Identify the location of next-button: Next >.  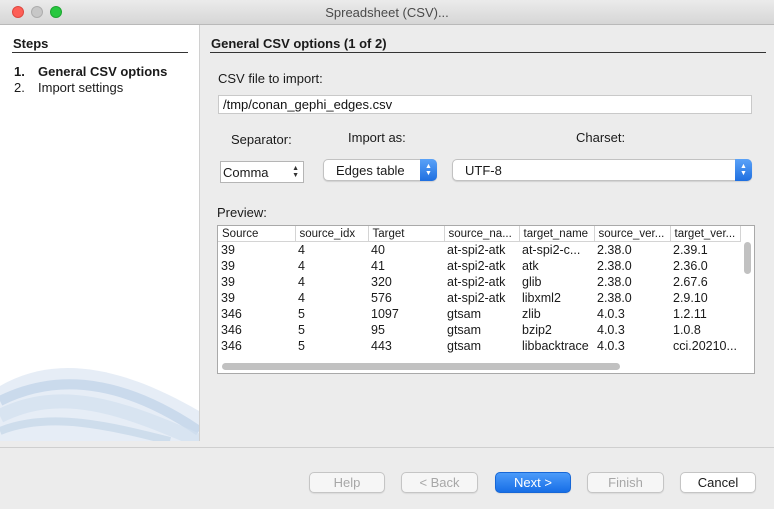
(533, 482).